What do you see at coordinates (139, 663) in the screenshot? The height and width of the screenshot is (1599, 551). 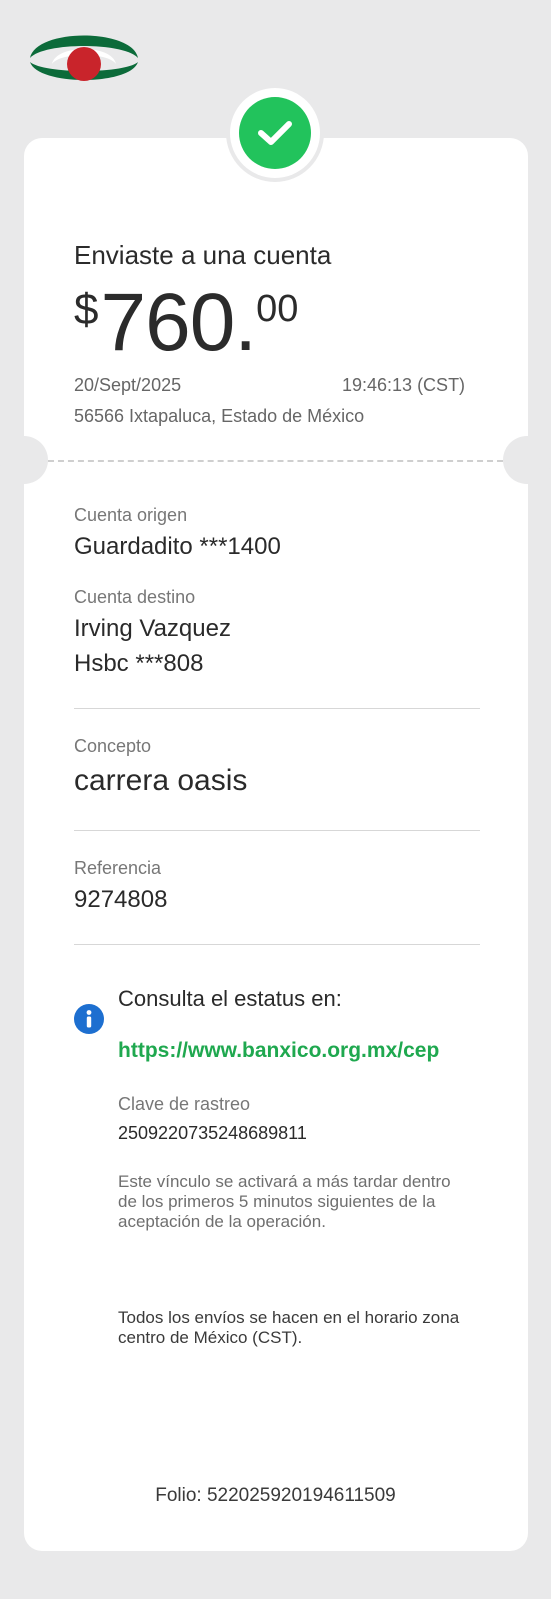 I see `destination-account: Hsbc ***808` at bounding box center [139, 663].